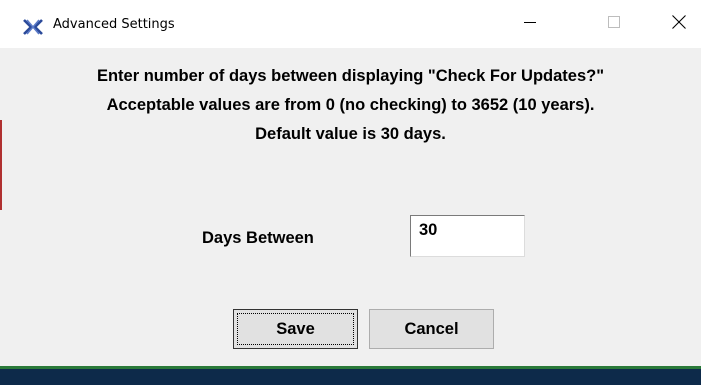 This screenshot has height=385, width=701. I want to click on cancel-button: Cancel, so click(431, 329).